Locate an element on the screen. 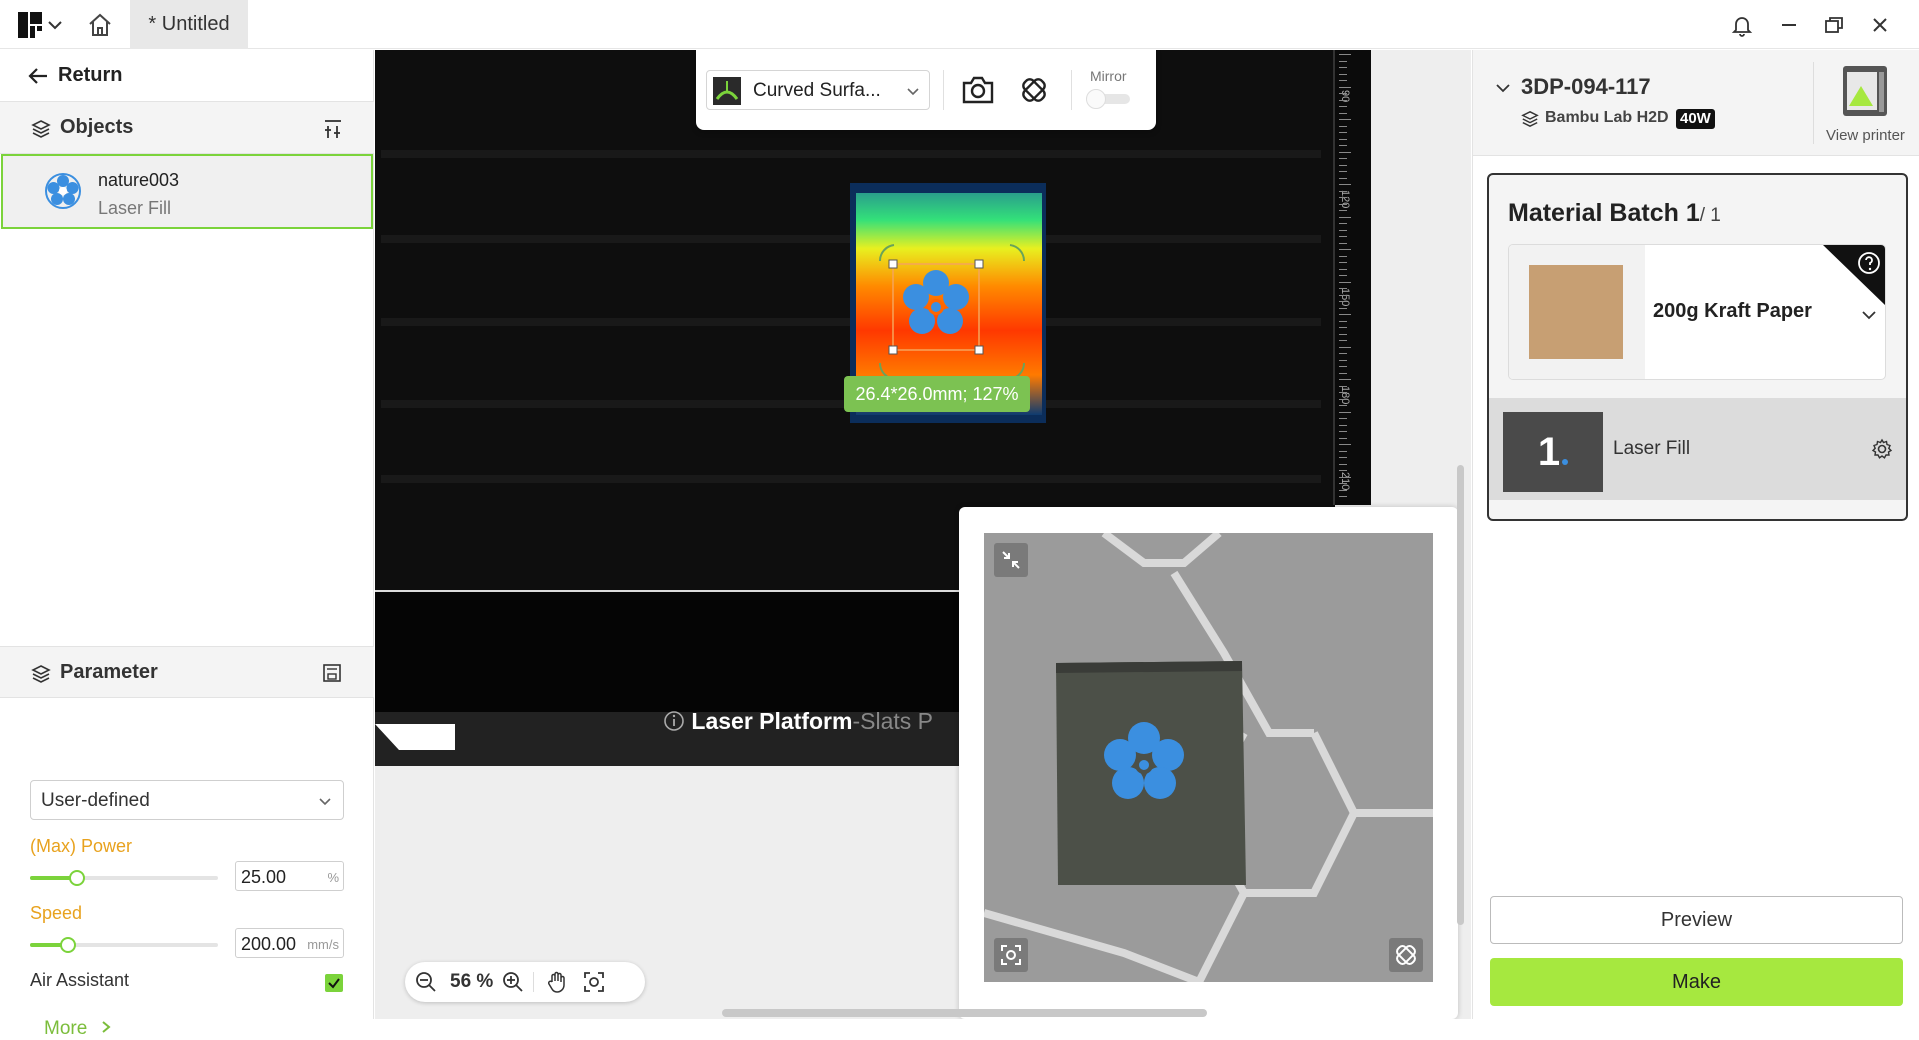  minimize-icon is located at coordinates (1789, 25).